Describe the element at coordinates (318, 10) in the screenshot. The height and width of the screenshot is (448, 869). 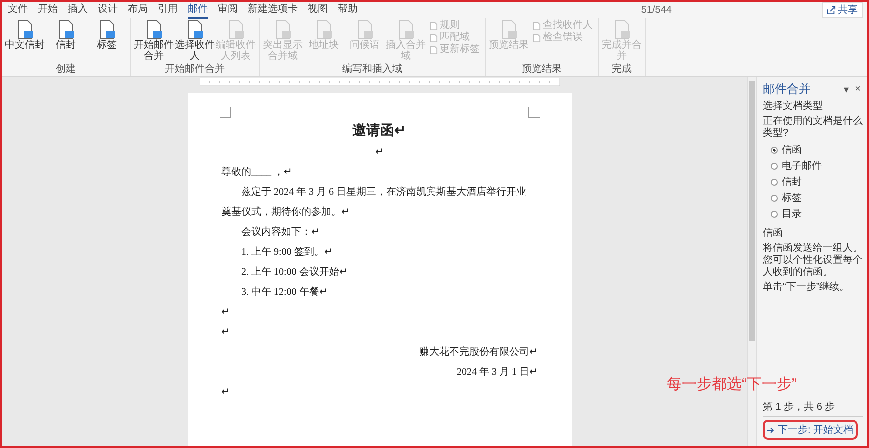
I see `ribbon-tab: 视图` at that location.